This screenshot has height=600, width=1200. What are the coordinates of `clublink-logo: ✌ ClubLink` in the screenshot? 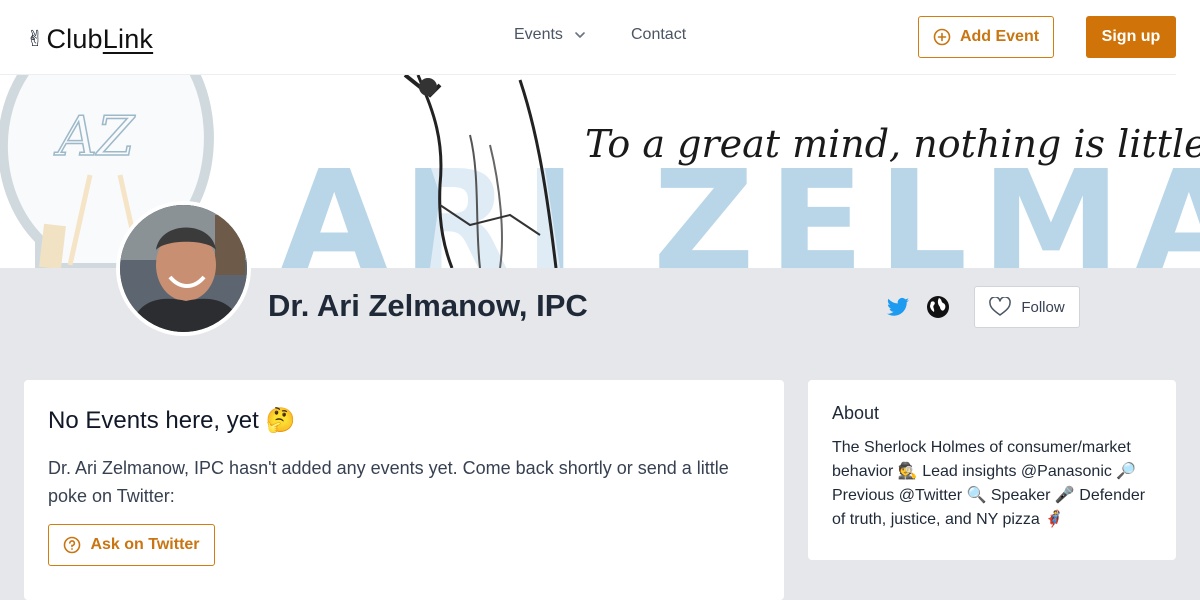 It's located at (89, 39).